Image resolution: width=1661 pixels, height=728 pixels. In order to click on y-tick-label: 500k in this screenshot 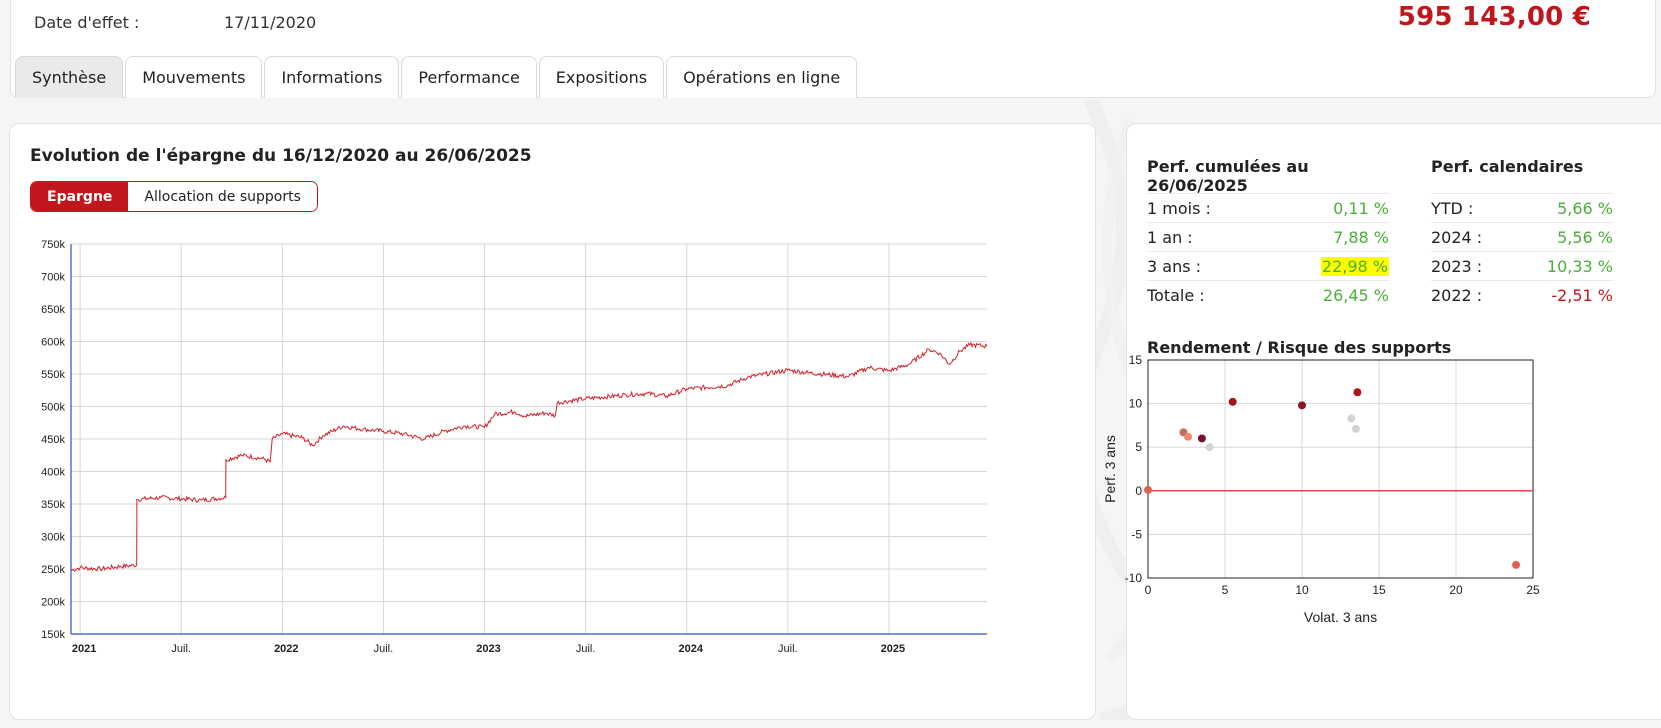, I will do `click(53, 408)`.